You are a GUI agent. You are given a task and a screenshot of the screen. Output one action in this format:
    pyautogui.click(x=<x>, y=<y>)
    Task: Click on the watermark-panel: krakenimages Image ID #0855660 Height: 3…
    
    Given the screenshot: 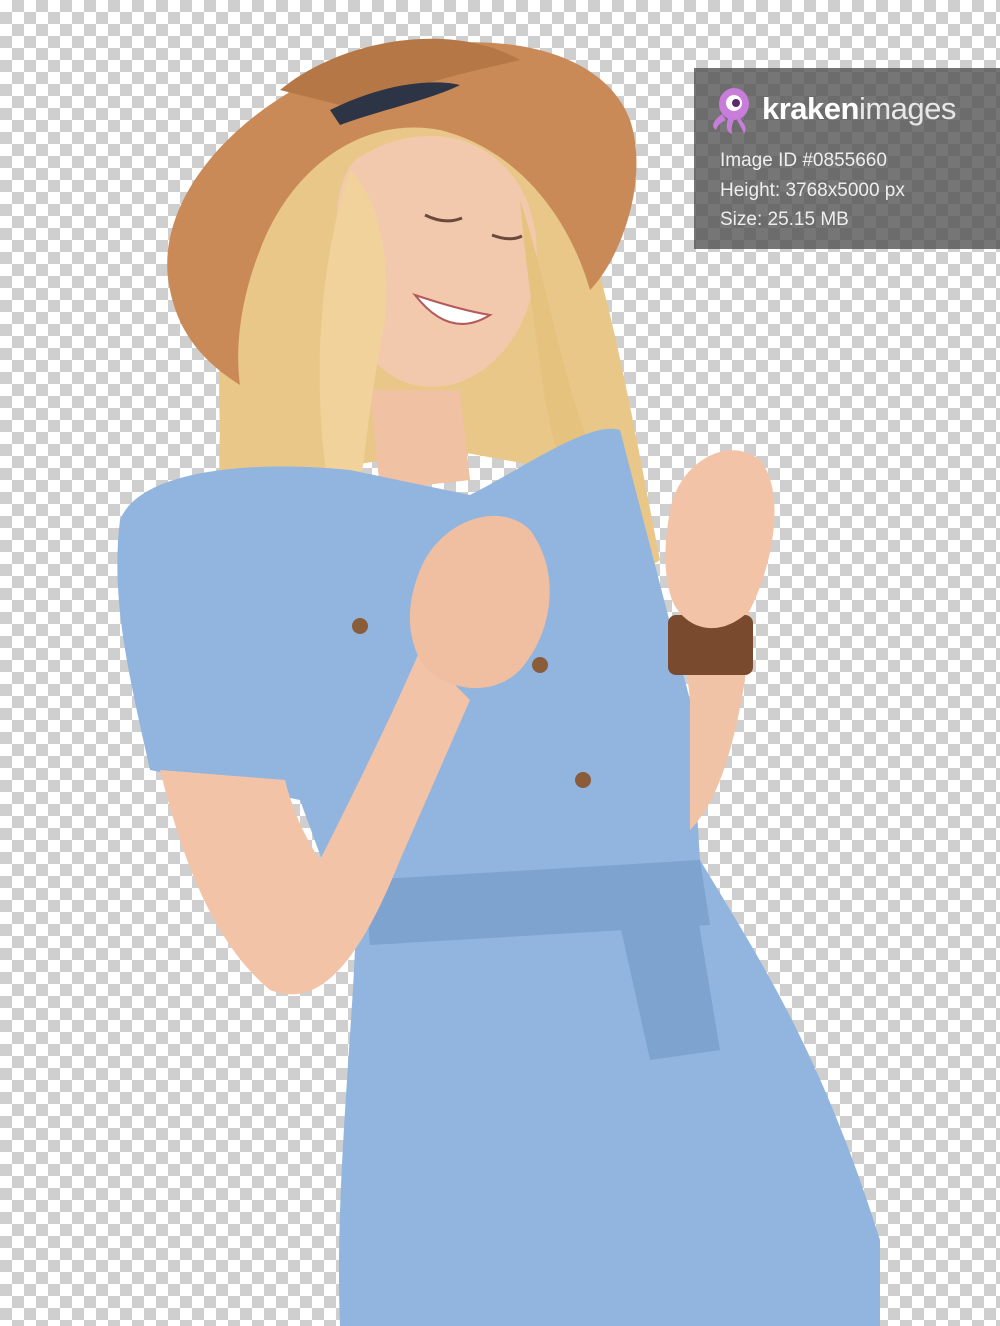 What is the action you would take?
    pyautogui.click(x=847, y=158)
    